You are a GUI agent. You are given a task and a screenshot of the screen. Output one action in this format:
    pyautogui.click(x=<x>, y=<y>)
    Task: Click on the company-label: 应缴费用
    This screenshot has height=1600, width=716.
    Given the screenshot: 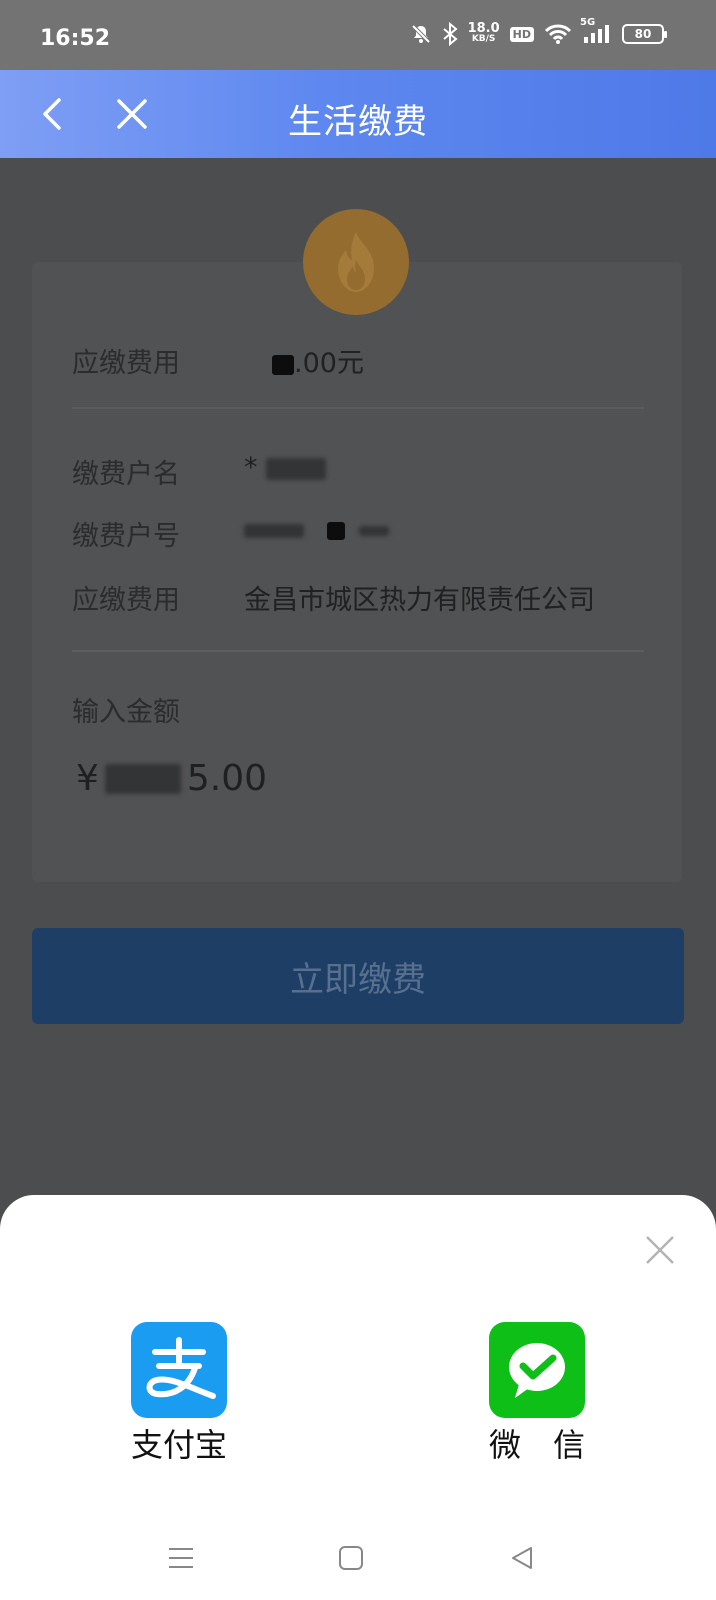 What is the action you would take?
    pyautogui.click(x=126, y=600)
    